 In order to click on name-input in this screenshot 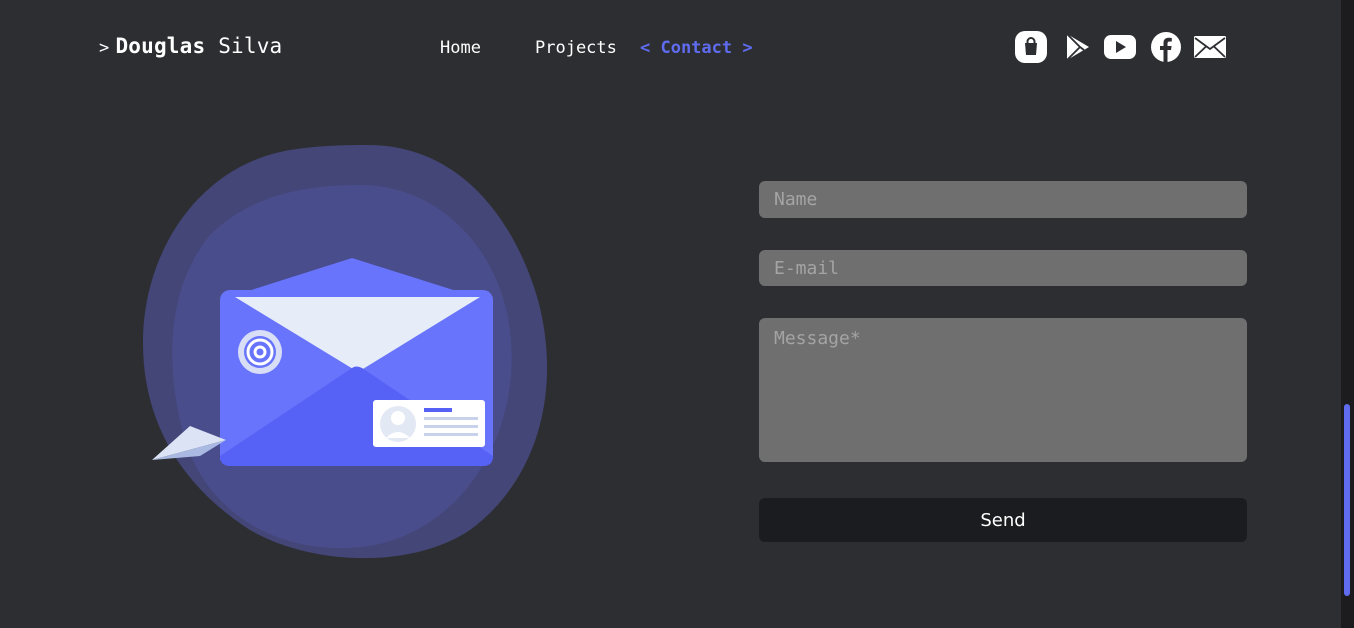, I will do `click(1003, 199)`.